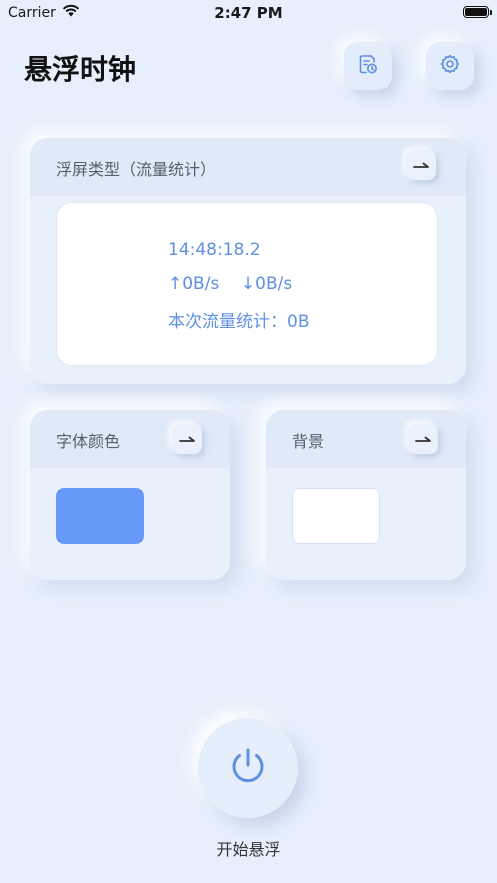 The image size is (497, 883). What do you see at coordinates (248, 848) in the screenshot?
I see `start-float-label: 开始悬浮` at bounding box center [248, 848].